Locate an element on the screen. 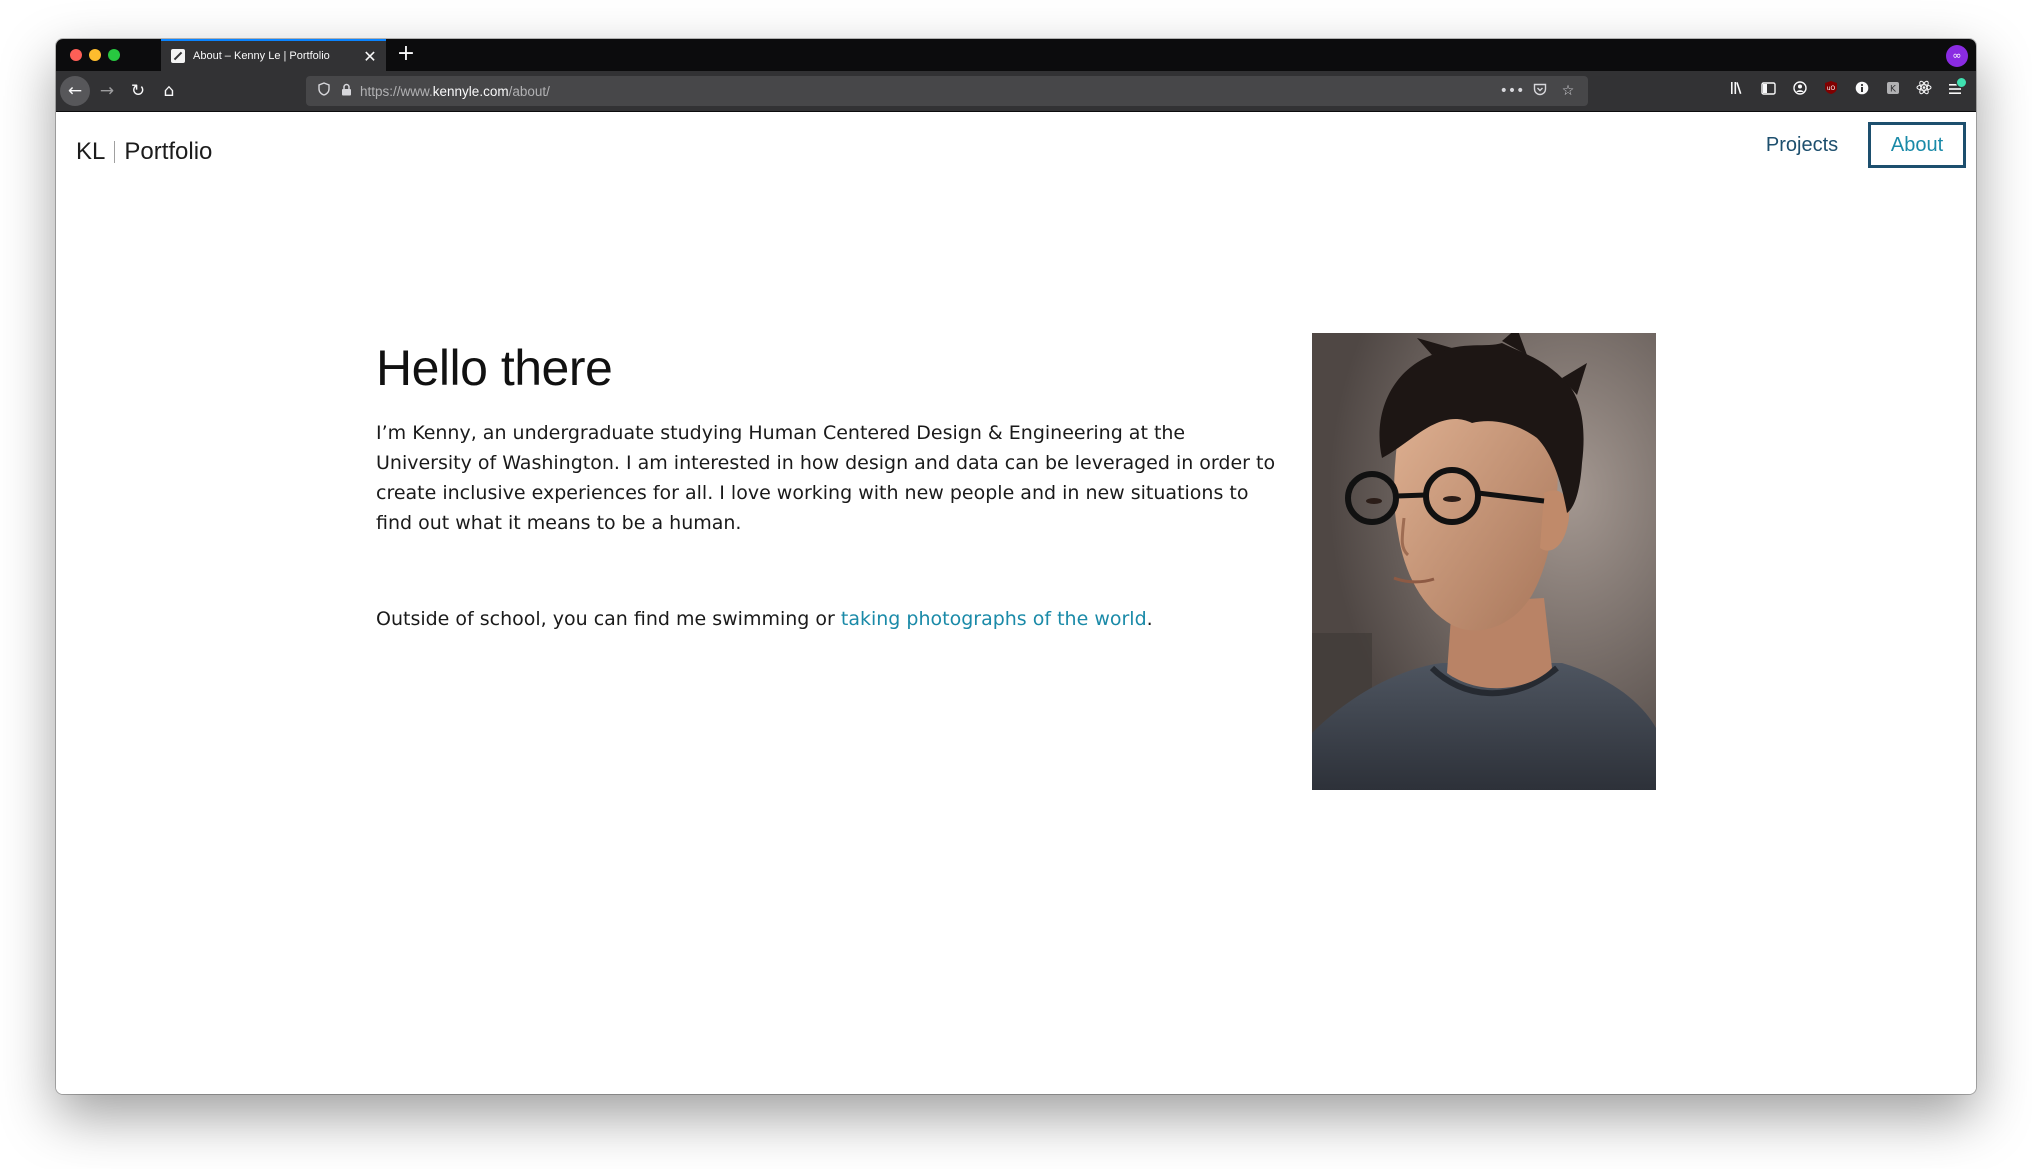  library-icon is located at coordinates (1737, 91).